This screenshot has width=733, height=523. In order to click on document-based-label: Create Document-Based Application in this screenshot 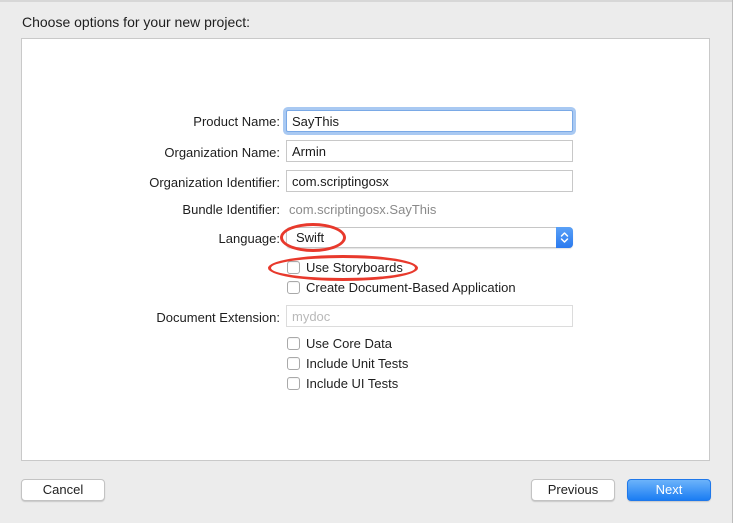, I will do `click(411, 287)`.